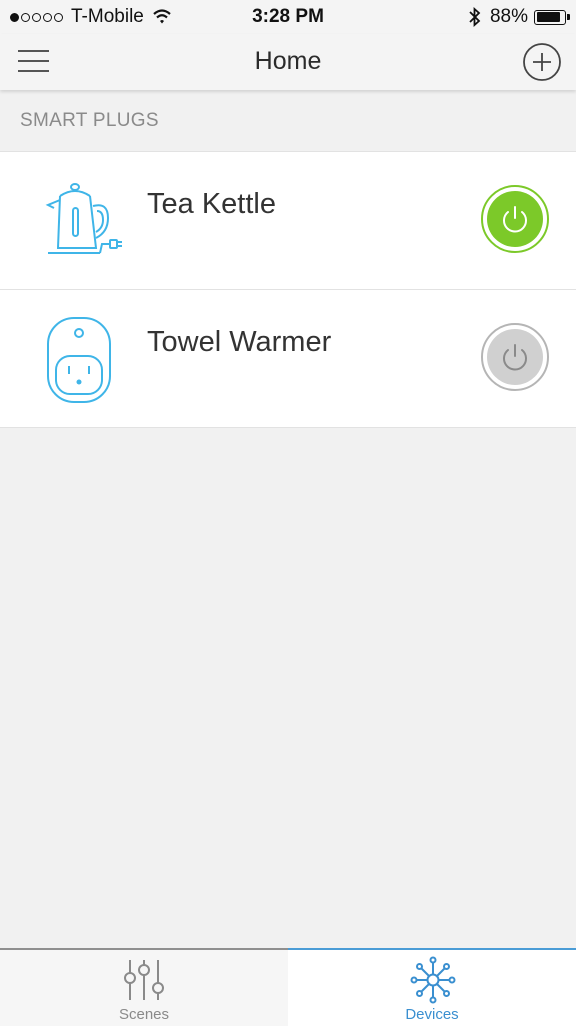 The image size is (576, 1026). I want to click on add-circle-icon, so click(542, 62).